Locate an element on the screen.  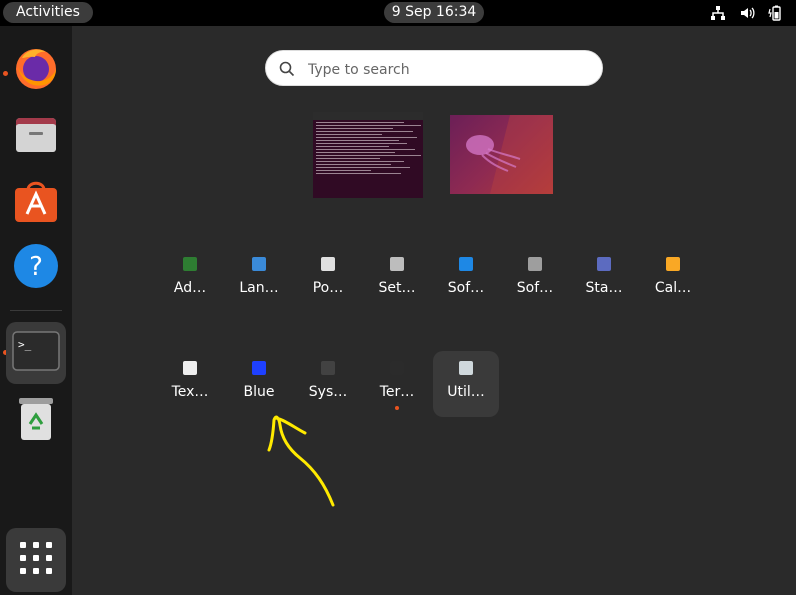
workspace-thumbnail is located at coordinates (501, 154).